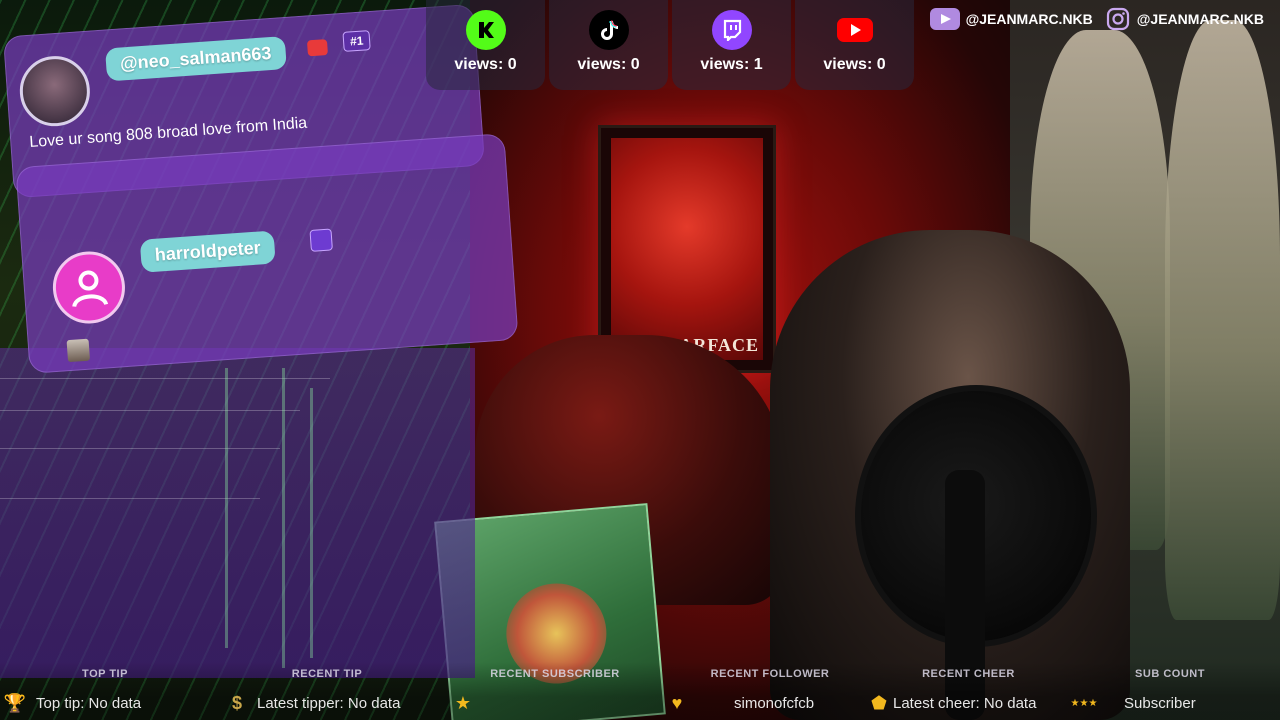 The width and height of the screenshot is (1280, 720). Describe the element at coordinates (770, 693) in the screenshot. I see `ticker-recent-follower: RECENT FOLLOWER ♥ simonofcfcb` at that location.